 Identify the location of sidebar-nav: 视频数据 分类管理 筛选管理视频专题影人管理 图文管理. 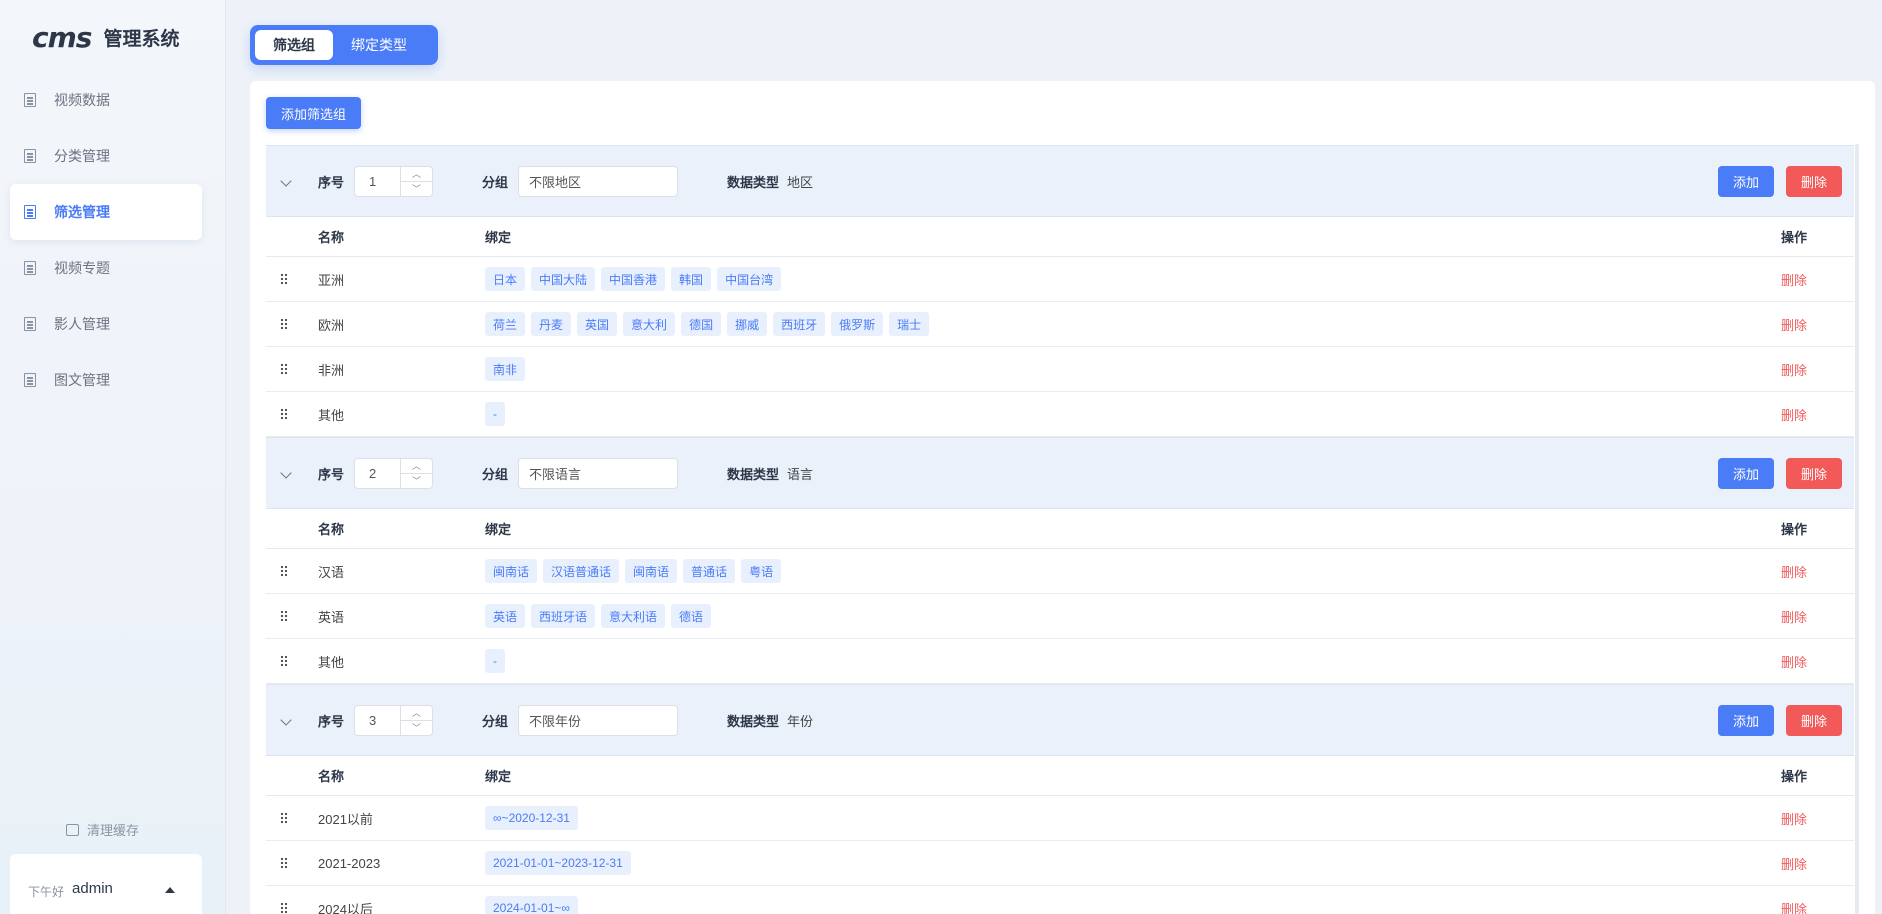
(106, 240).